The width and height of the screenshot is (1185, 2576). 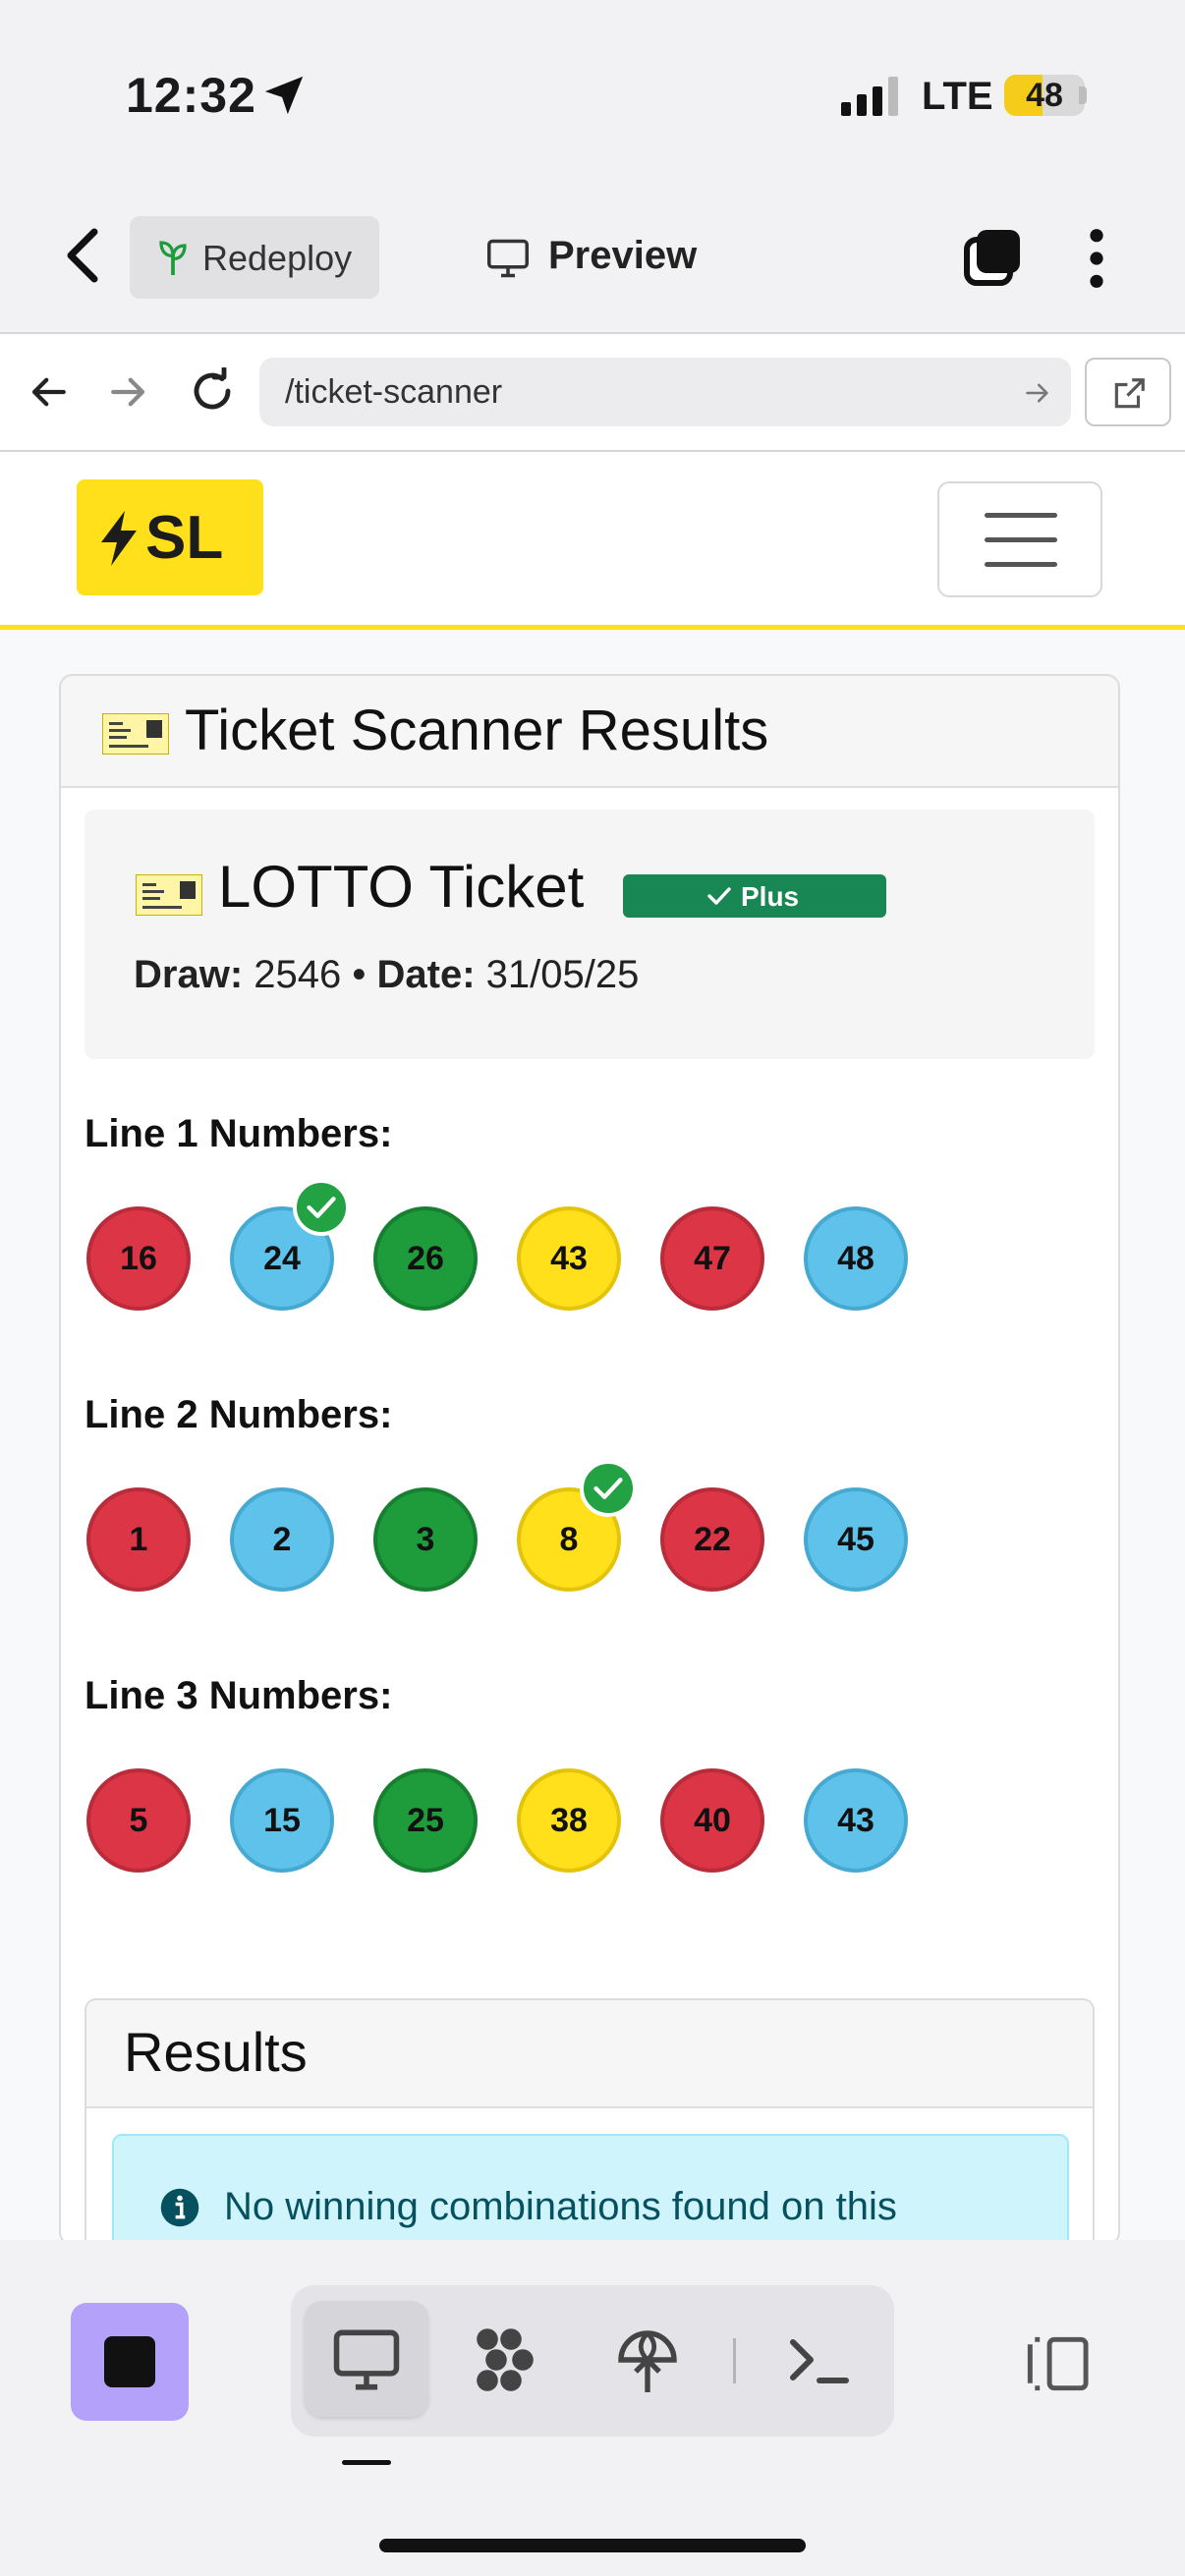 What do you see at coordinates (856, 1539) in the screenshot?
I see `lotto-ball: 45` at bounding box center [856, 1539].